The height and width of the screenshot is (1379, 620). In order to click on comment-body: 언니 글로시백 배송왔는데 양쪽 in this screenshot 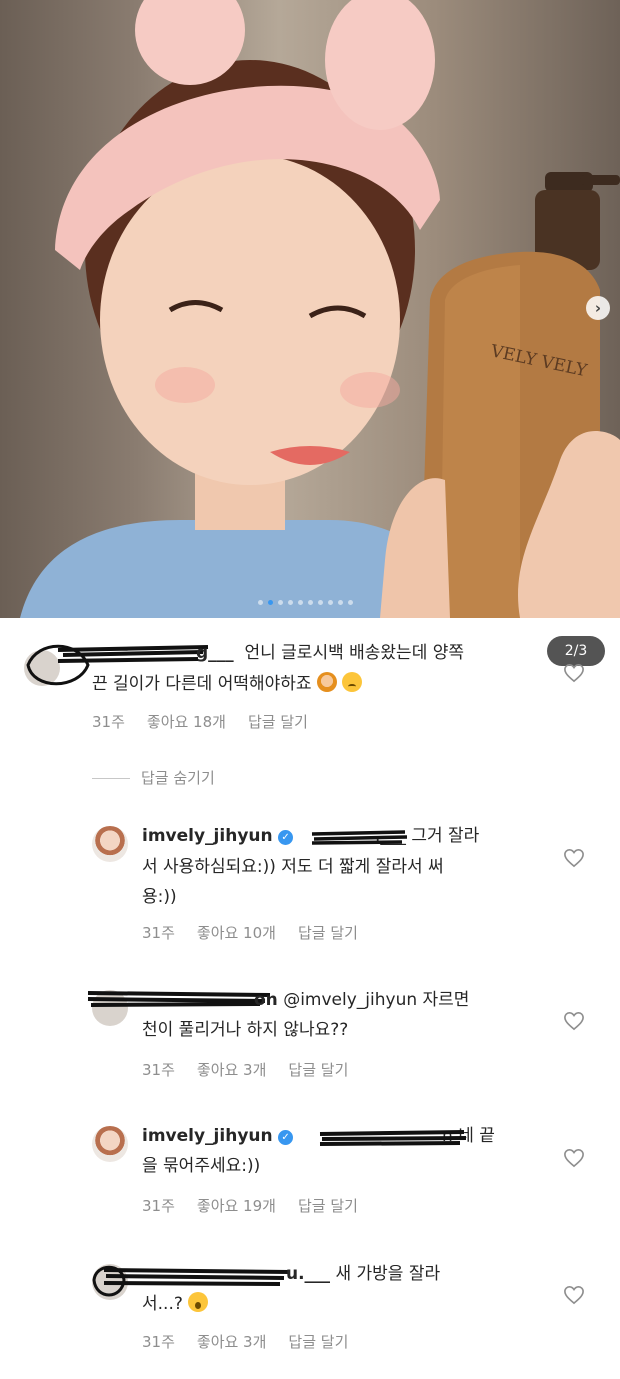, I will do `click(354, 653)`.